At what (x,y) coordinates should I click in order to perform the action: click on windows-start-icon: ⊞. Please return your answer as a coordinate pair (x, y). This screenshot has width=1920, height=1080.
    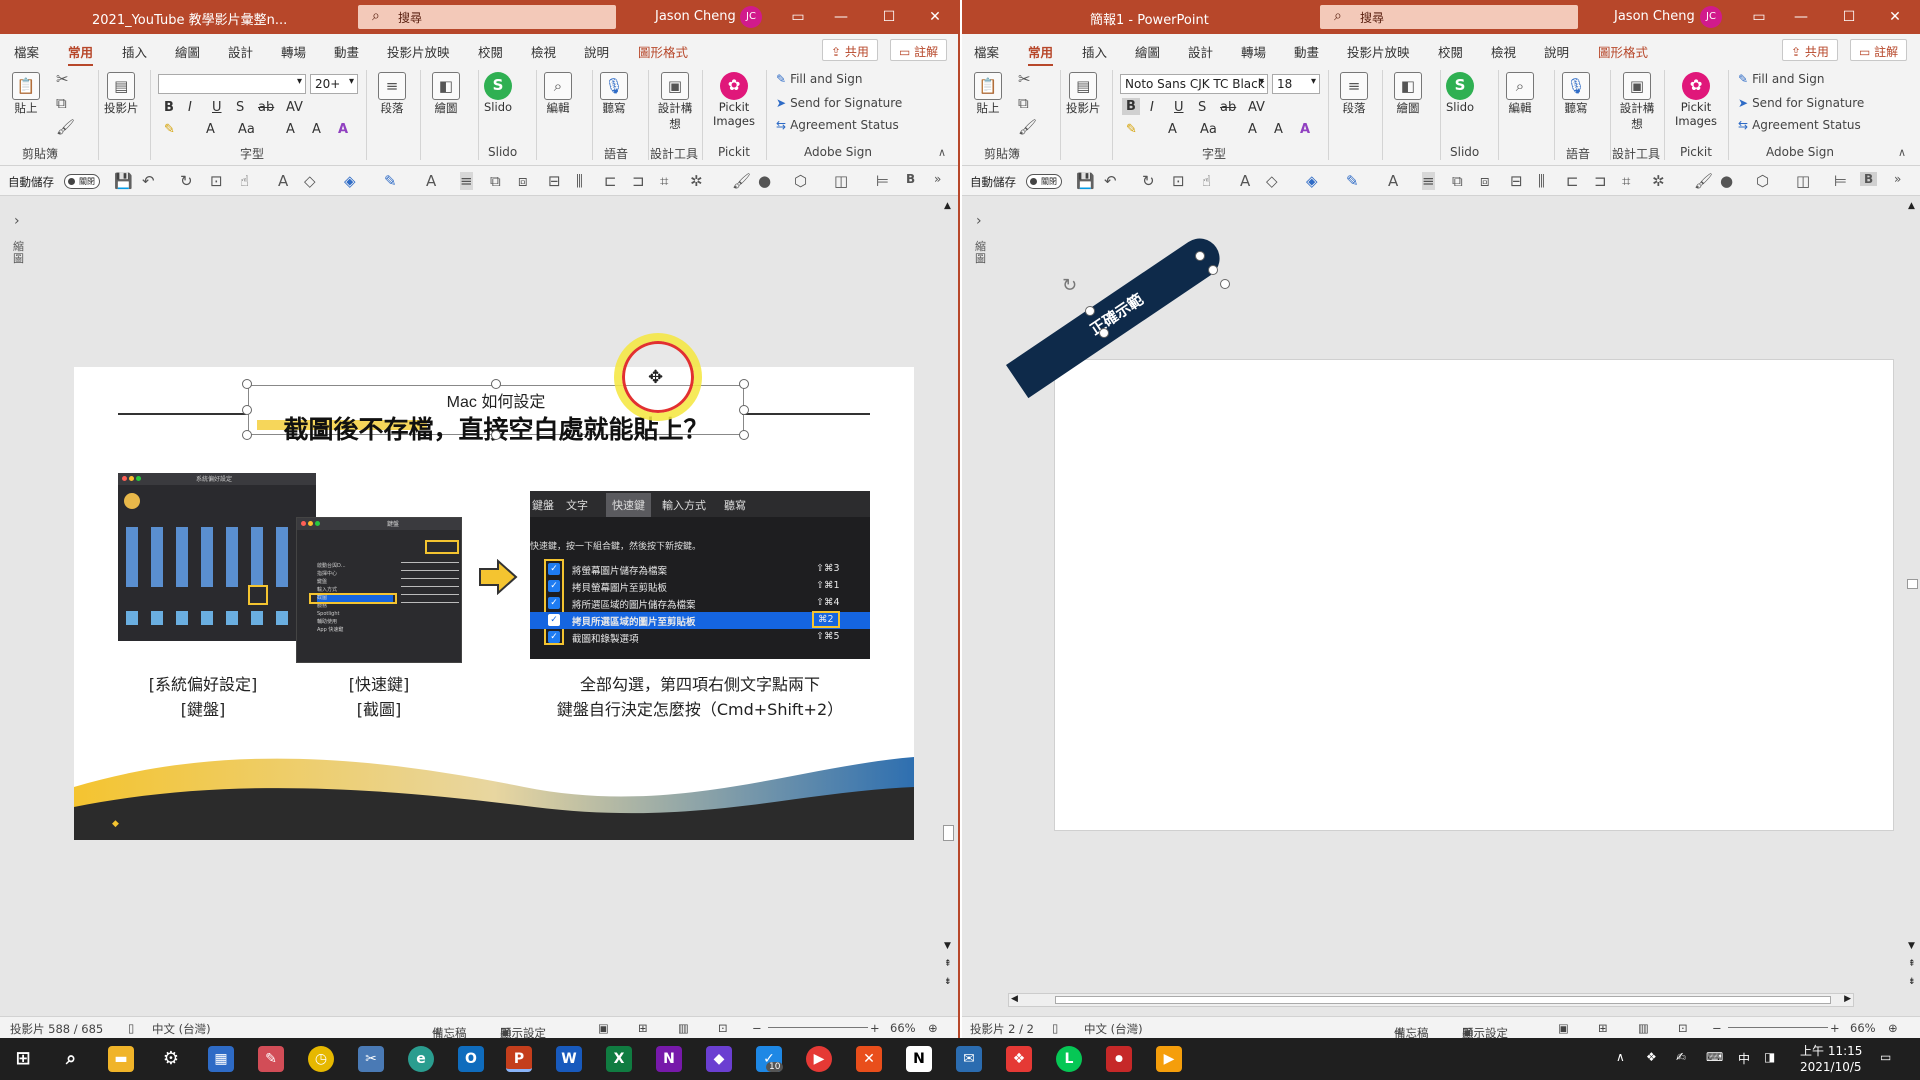
    Looking at the image, I should click on (23, 1059).